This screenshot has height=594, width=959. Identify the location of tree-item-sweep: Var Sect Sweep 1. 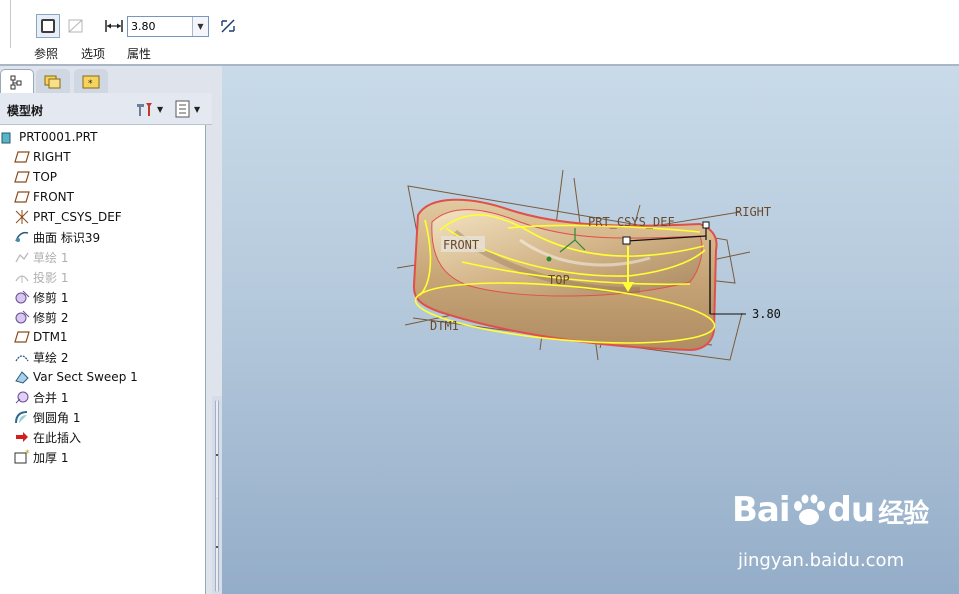
(116, 377).